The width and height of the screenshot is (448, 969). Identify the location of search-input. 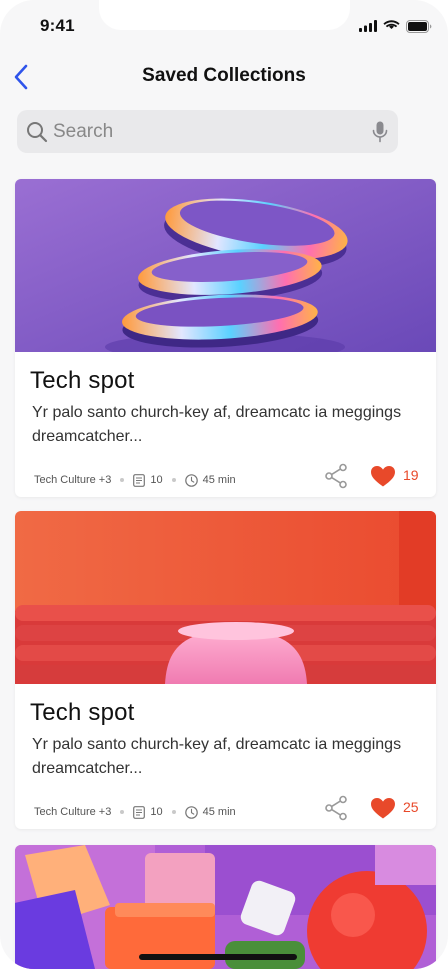
(213, 131).